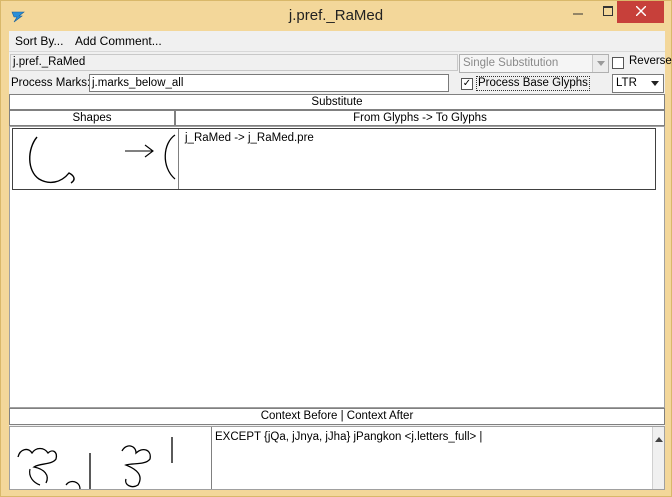 The image size is (672, 497). I want to click on lookup-type-select: Single Substitution, so click(534, 63).